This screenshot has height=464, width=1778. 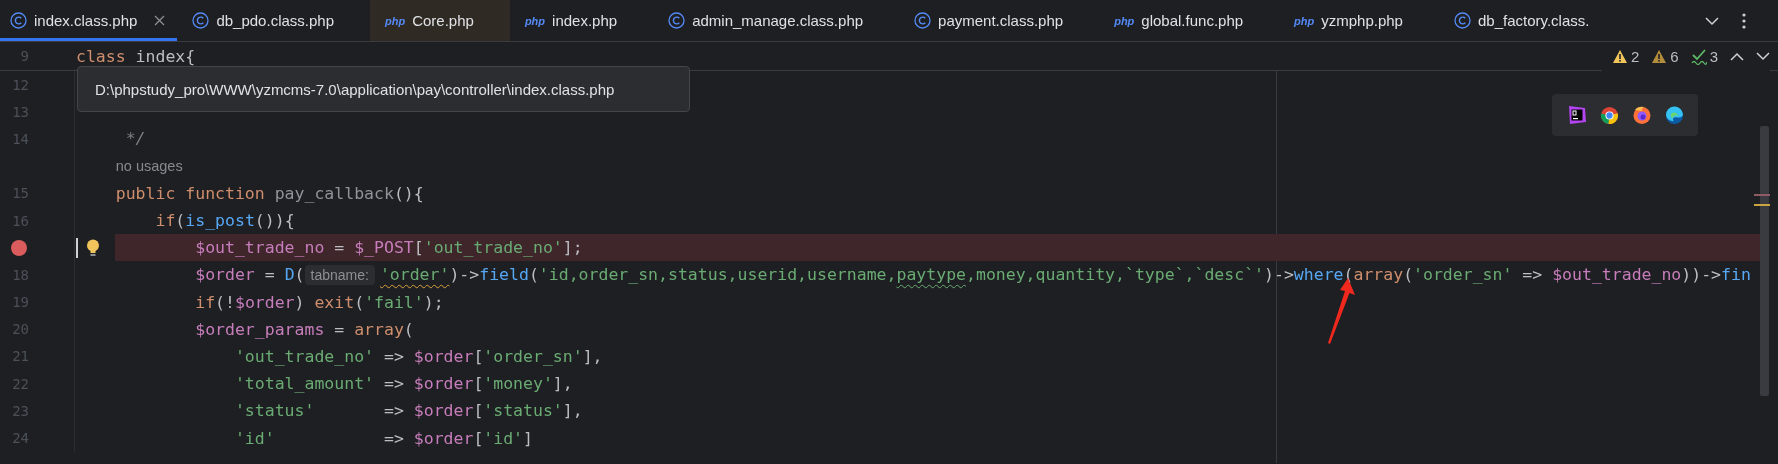 I want to click on chevron-down-icon, so click(x=1763, y=56).